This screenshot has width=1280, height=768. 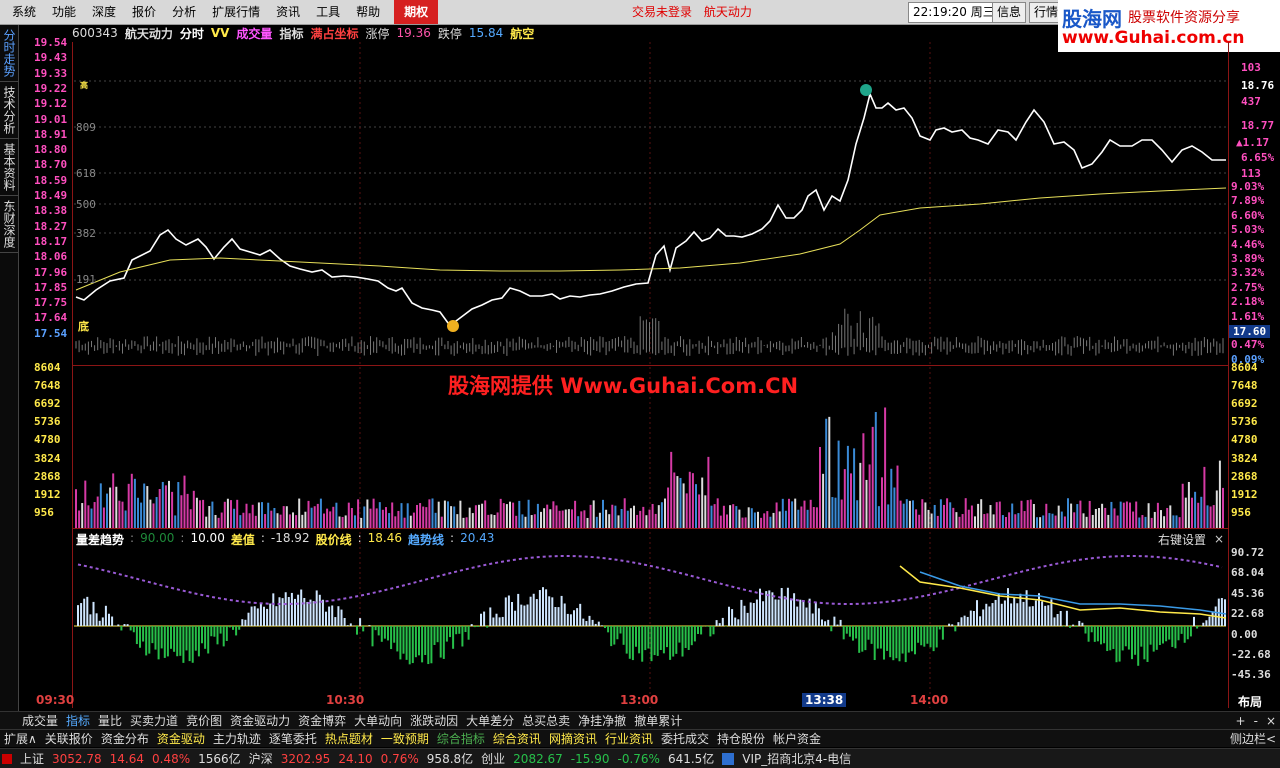 I want to click on tab-tick-order: 逐笔委托, so click(x=293, y=738).